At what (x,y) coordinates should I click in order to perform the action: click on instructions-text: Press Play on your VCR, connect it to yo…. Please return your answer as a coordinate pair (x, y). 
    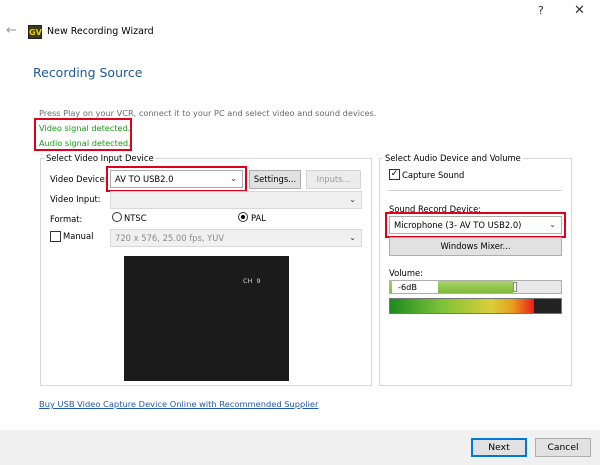
    Looking at the image, I should click on (208, 113).